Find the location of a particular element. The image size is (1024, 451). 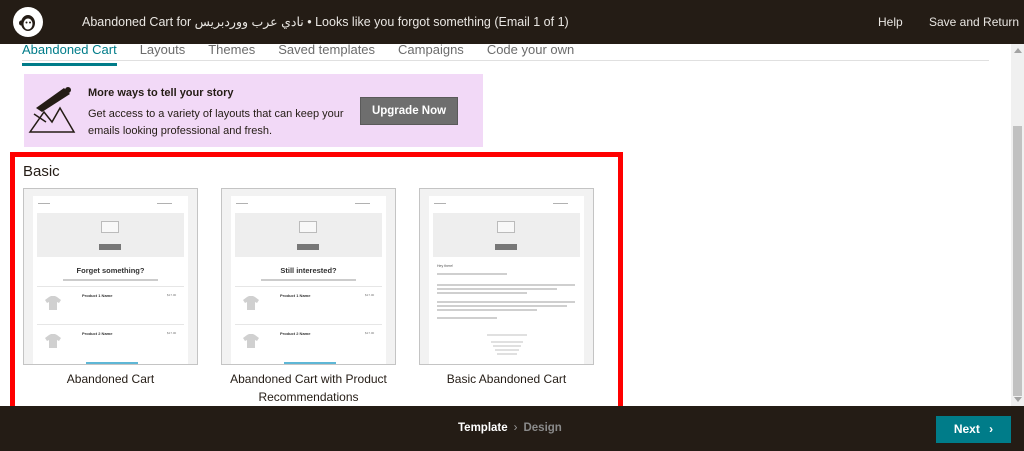

help-link: Help is located at coordinates (890, 22).